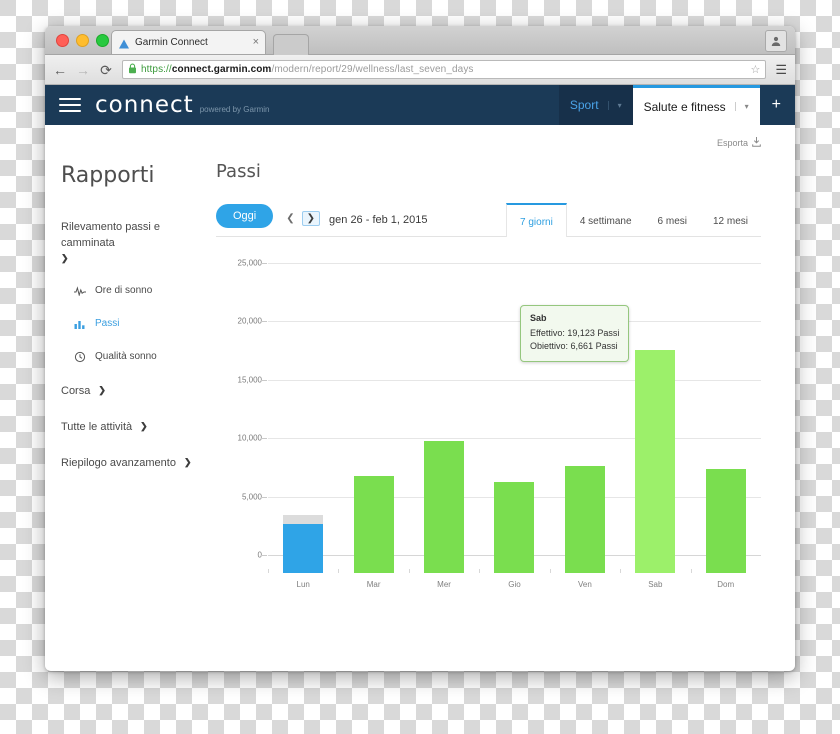  What do you see at coordinates (606, 220) in the screenshot?
I see `tab-4-settimane: 4 settimane` at bounding box center [606, 220].